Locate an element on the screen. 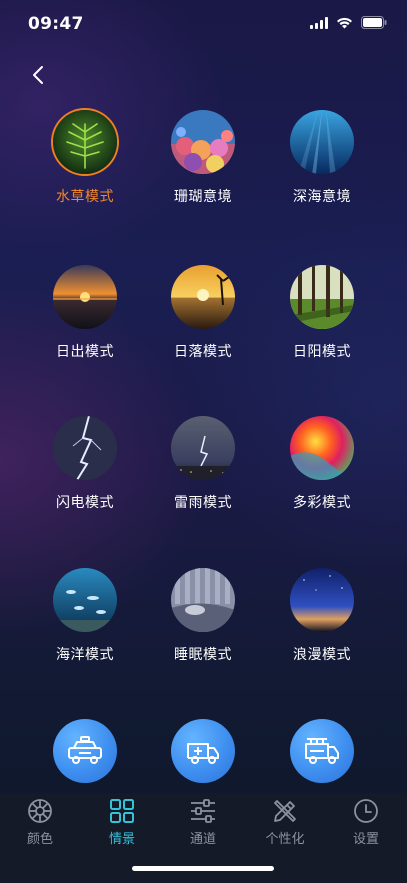  fire-truck-button is located at coordinates (322, 751).